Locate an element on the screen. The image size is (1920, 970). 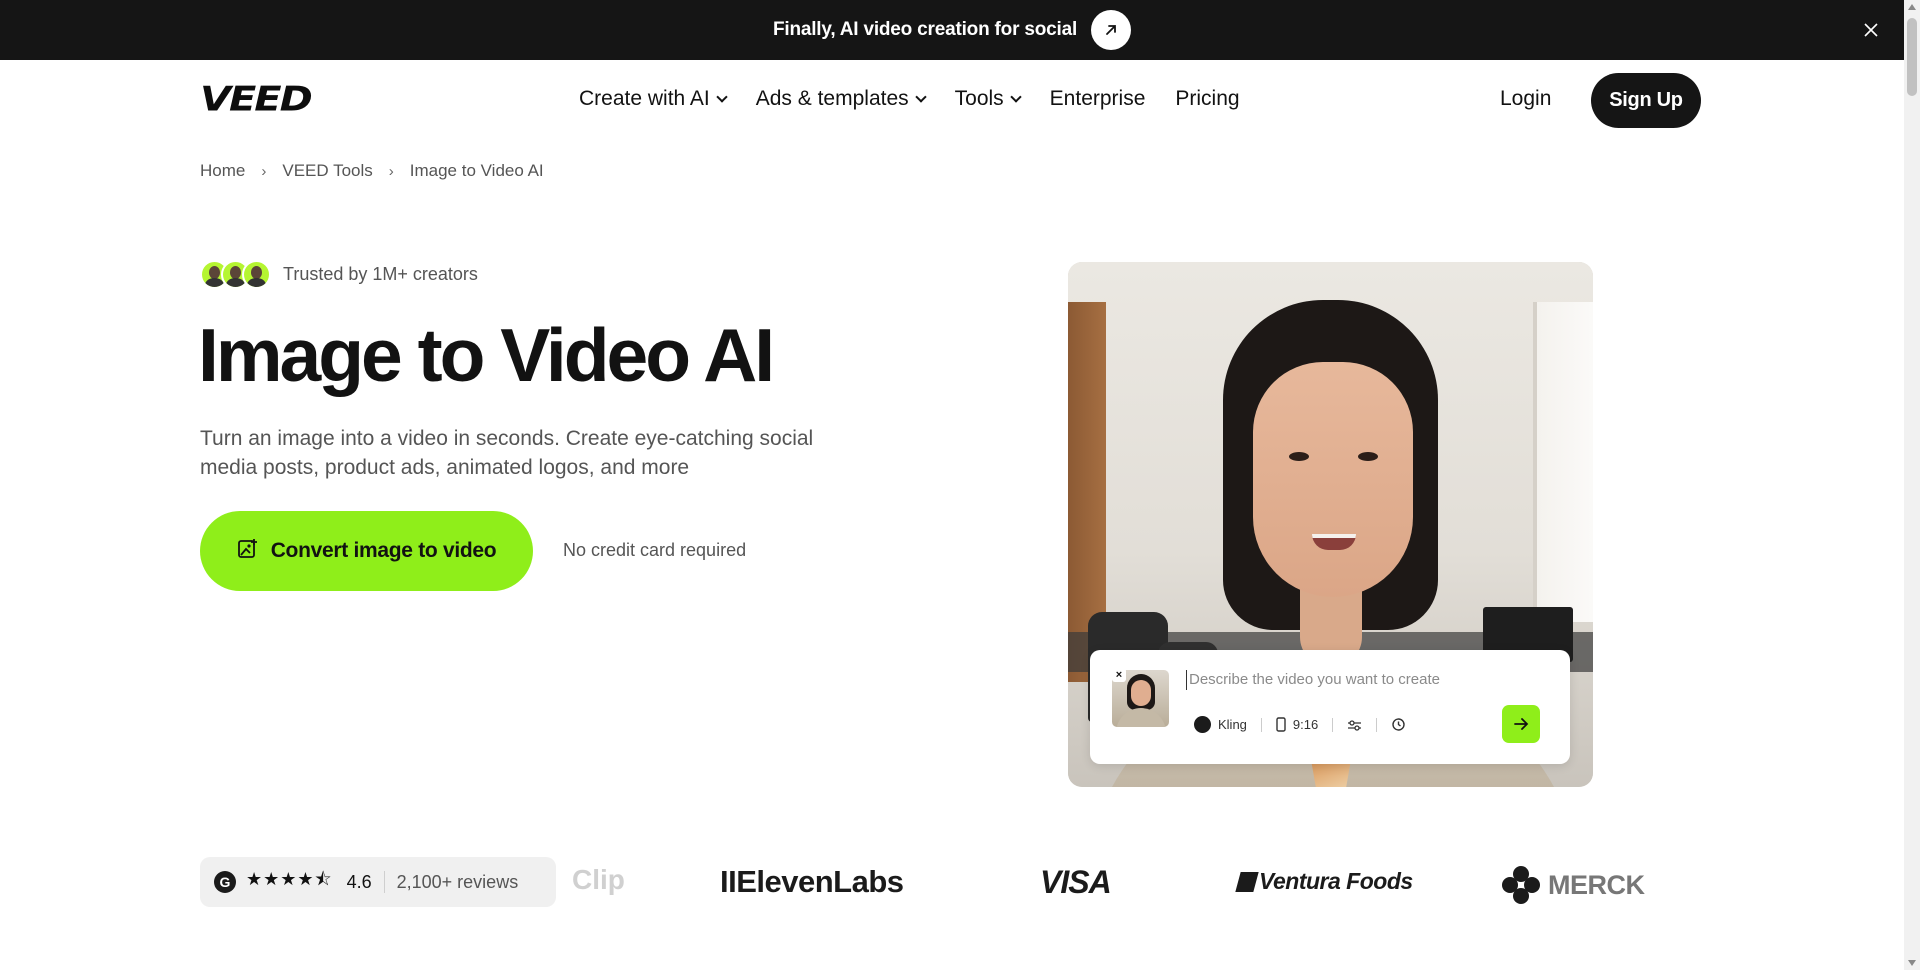
review-count: 2,100+ reviews is located at coordinates (457, 881).